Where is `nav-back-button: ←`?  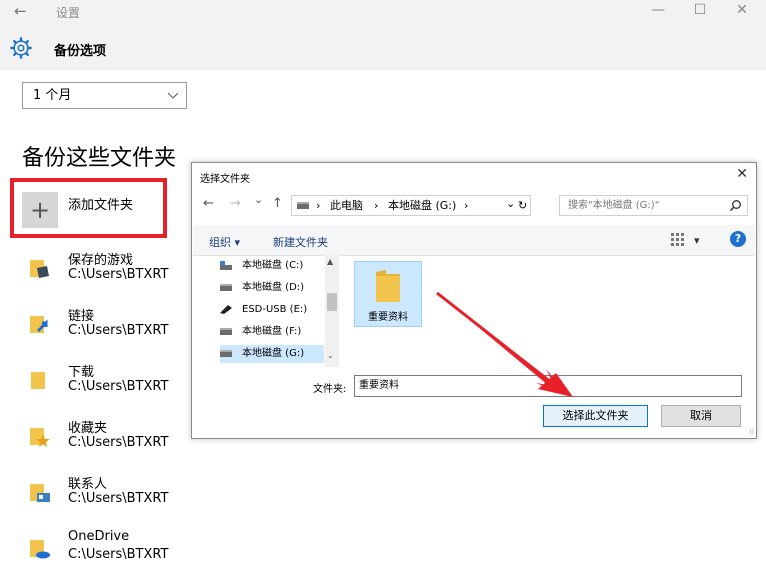
nav-back-button: ← is located at coordinates (208, 203).